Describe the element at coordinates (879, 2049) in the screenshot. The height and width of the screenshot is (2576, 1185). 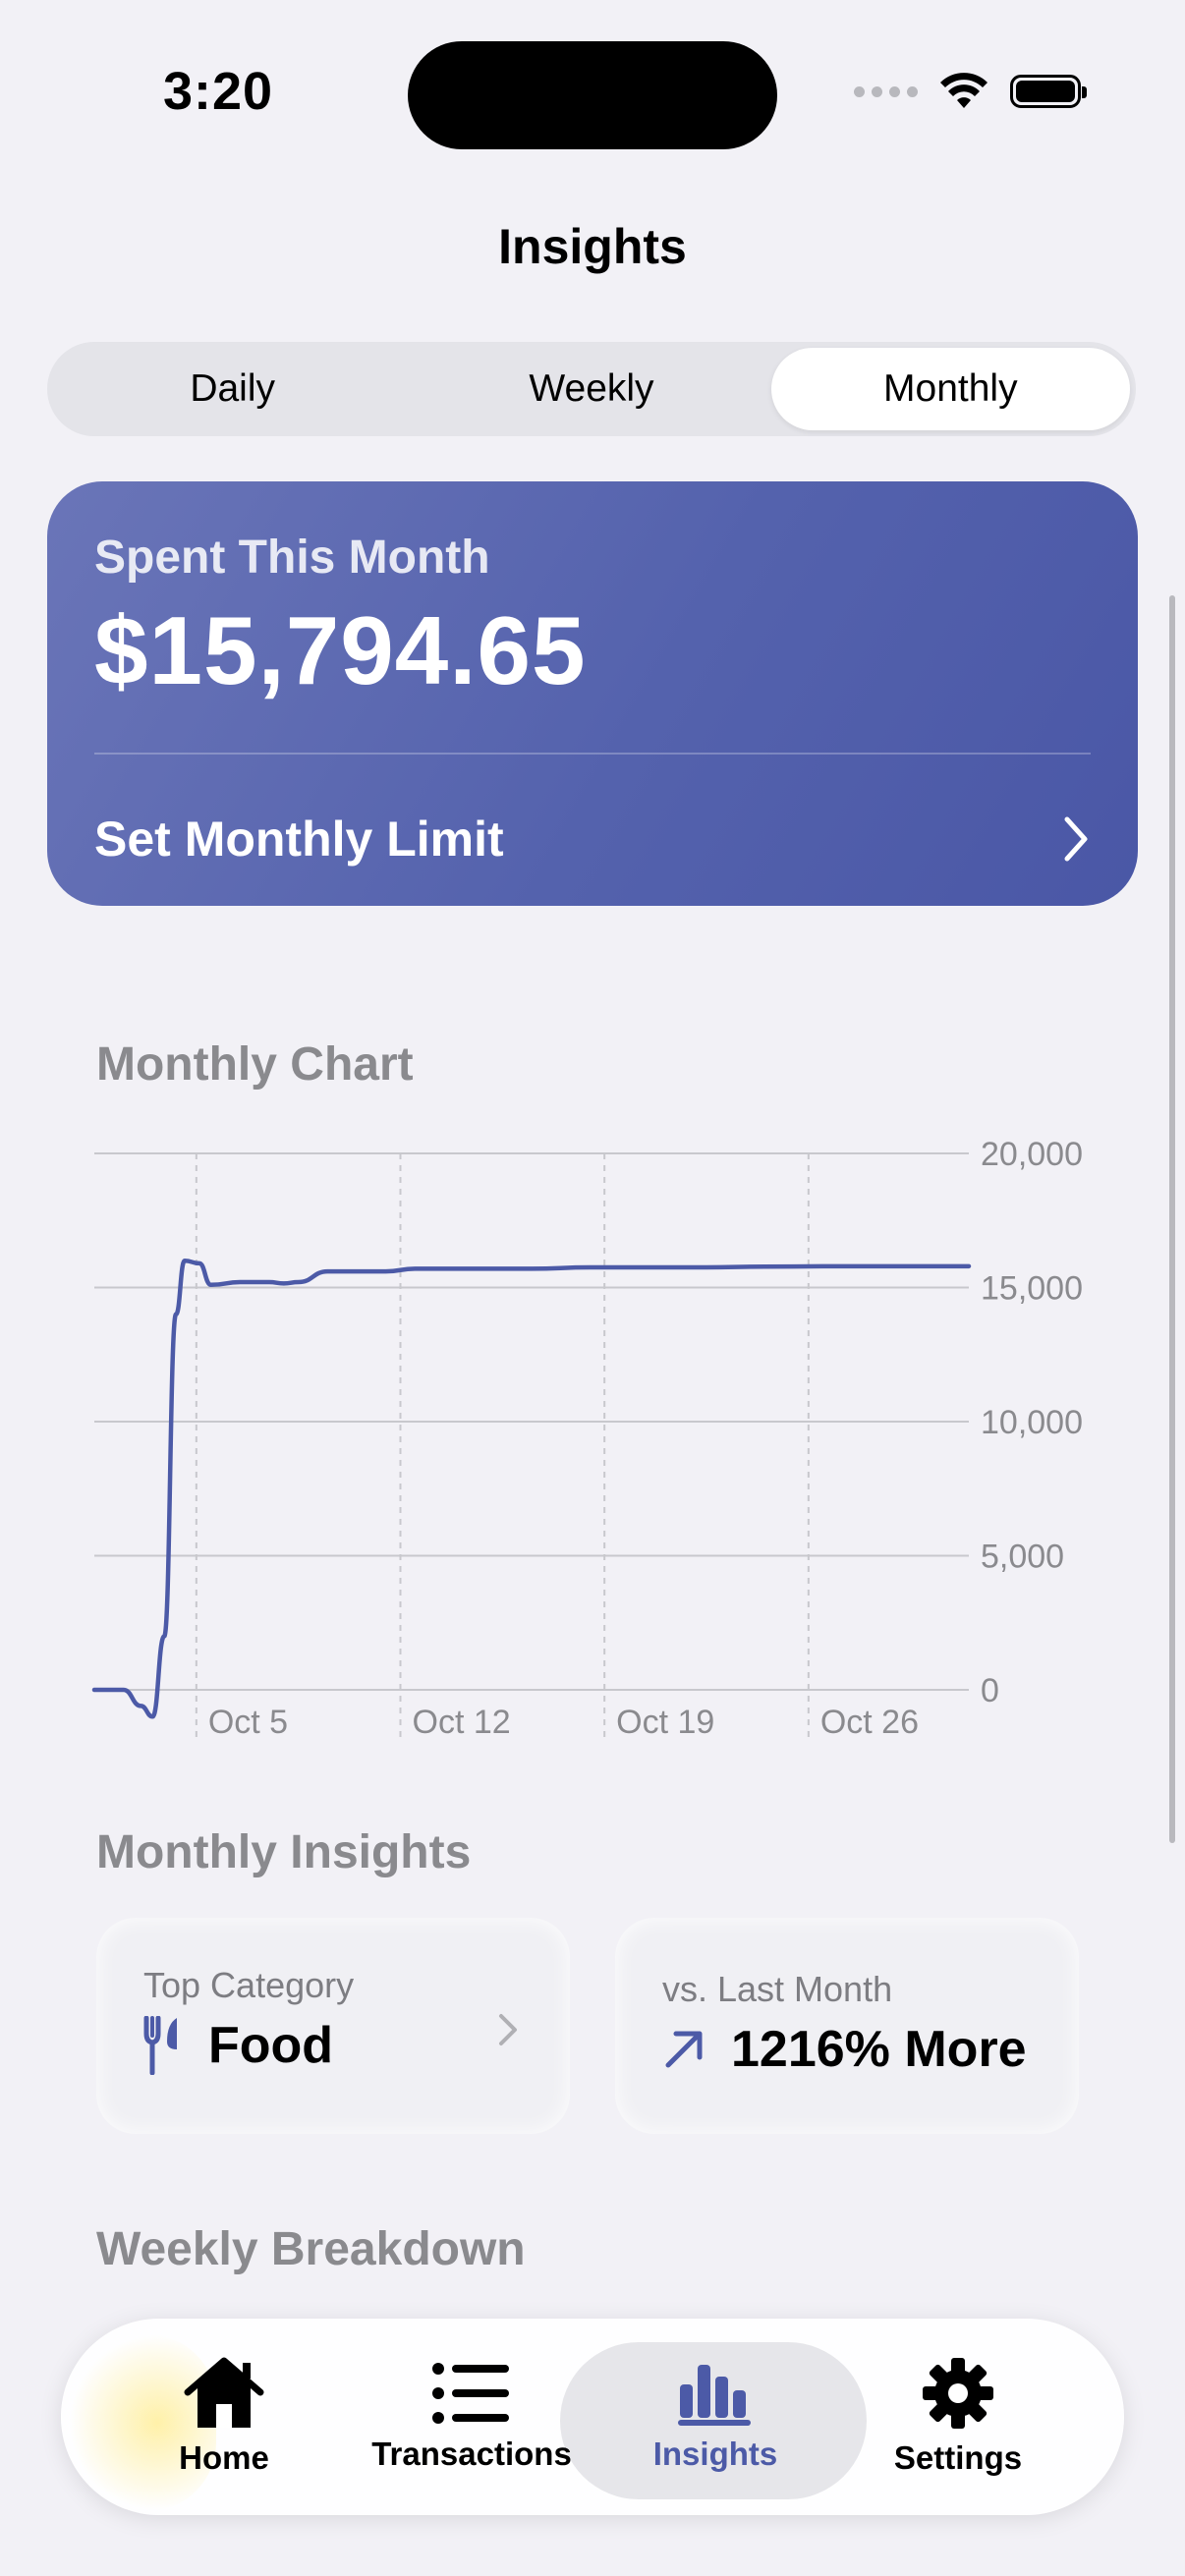
I see `vs-last-month-value: 1216% More` at that location.